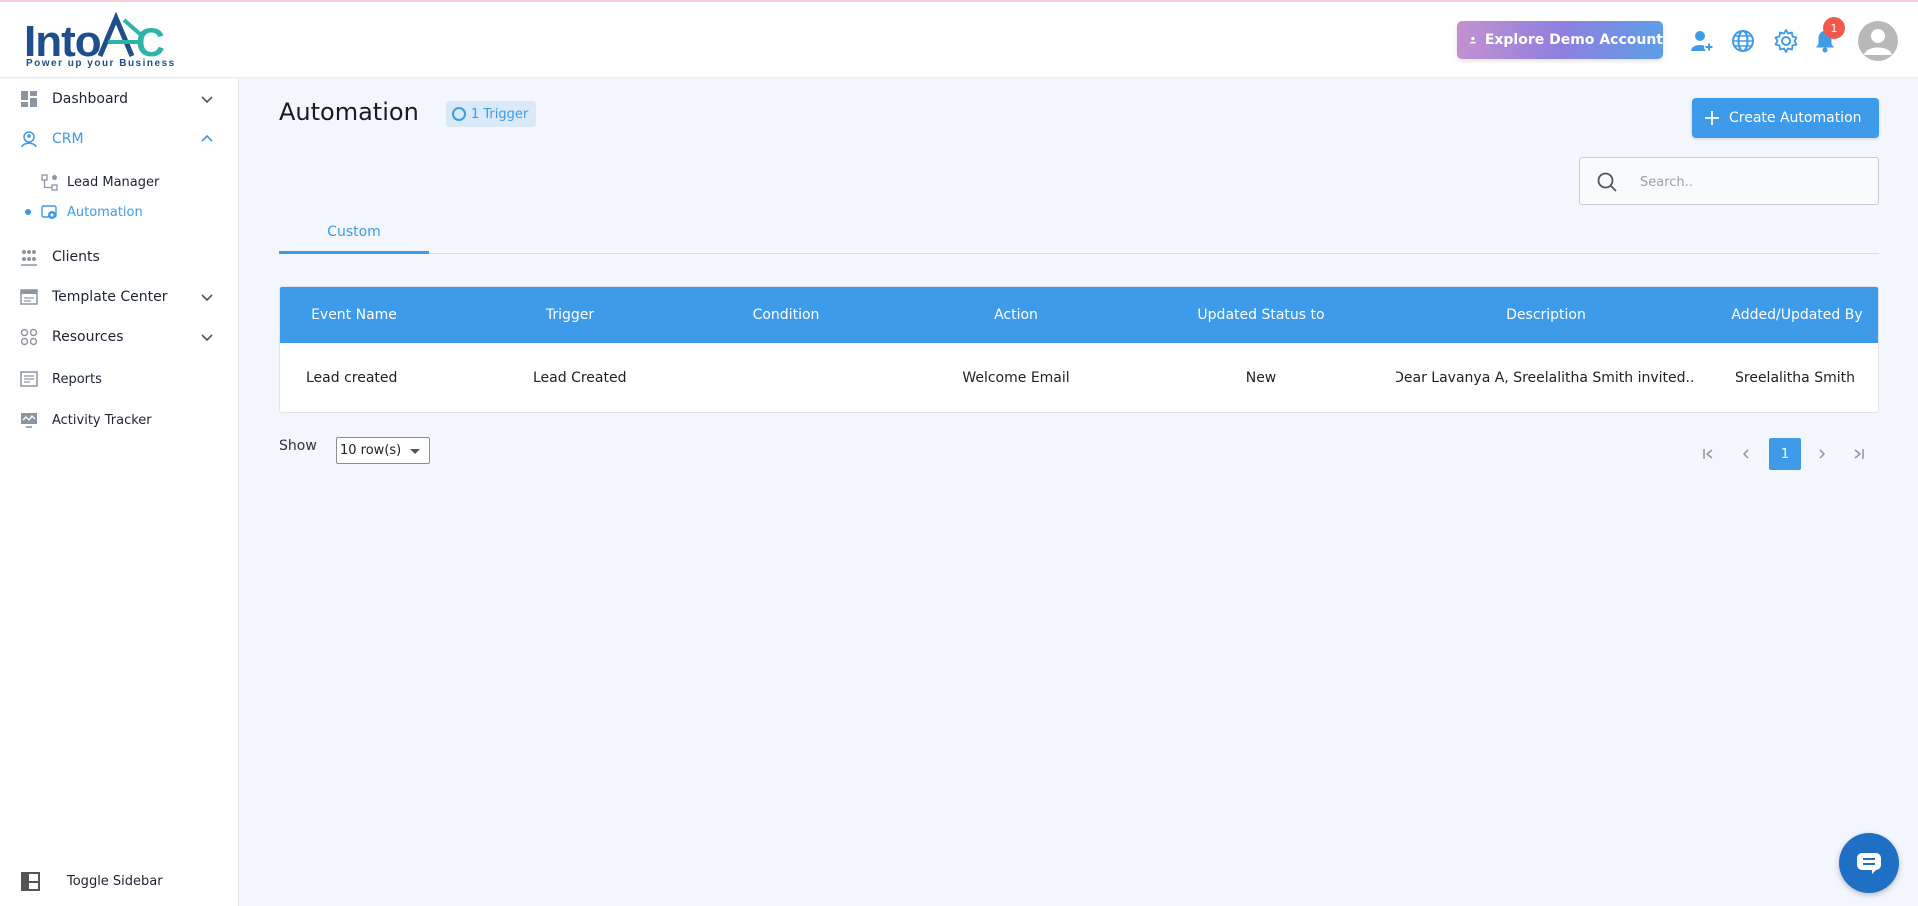 This screenshot has height=906, width=1918. I want to click on clients-icon, so click(29, 258).